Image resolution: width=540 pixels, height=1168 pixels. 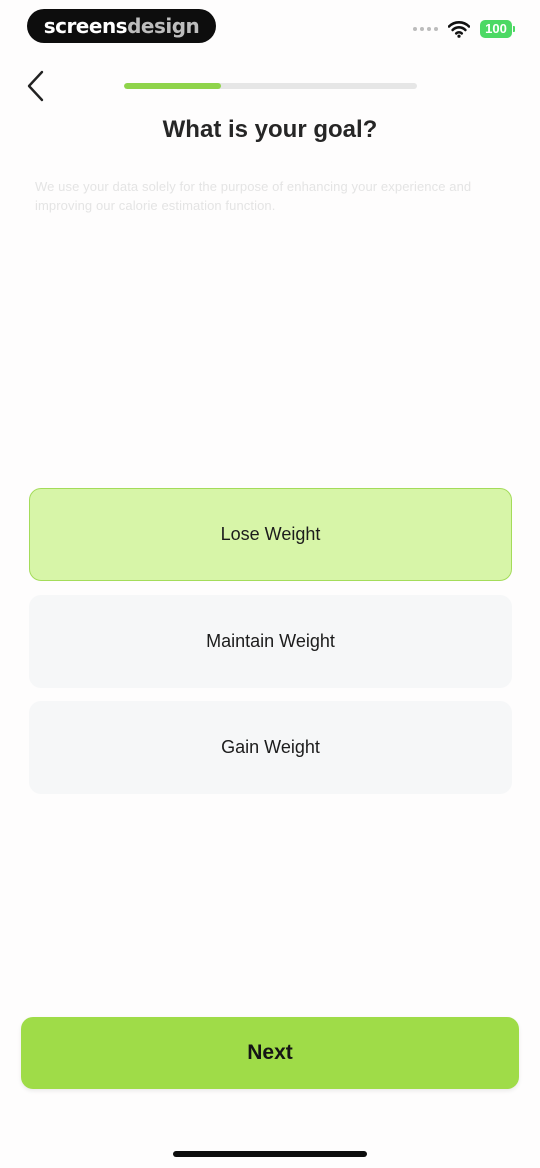 I want to click on option-lose-weight: Lose Weight, so click(x=270, y=534).